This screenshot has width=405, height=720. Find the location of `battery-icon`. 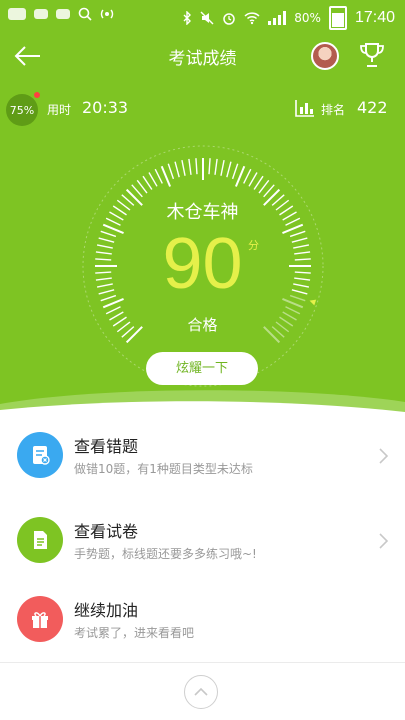

battery-icon is located at coordinates (337, 18).